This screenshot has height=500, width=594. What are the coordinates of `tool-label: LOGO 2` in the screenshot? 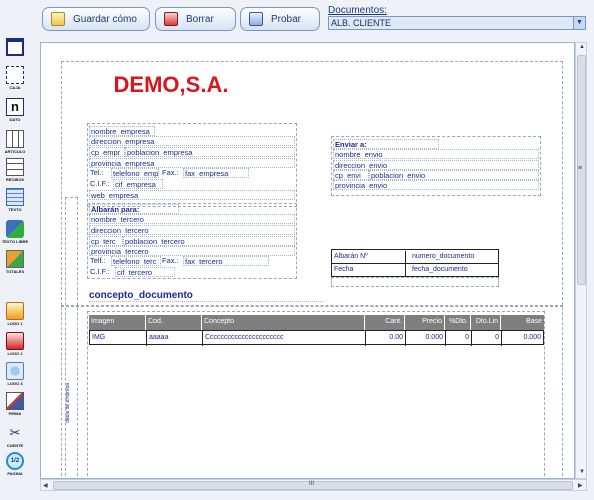 It's located at (15, 353).